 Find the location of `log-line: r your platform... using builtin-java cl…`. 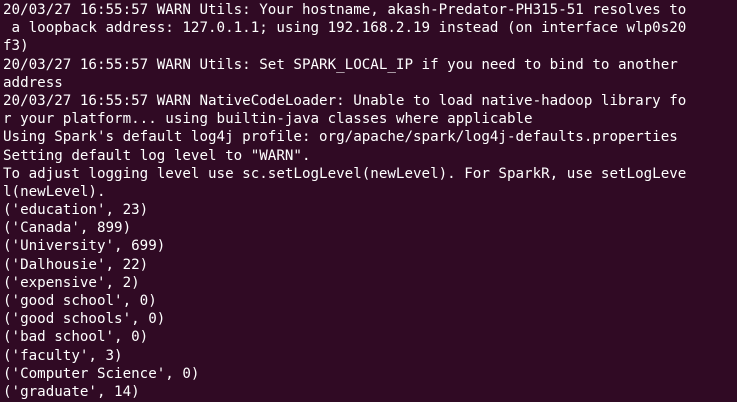

log-line: r your platform... using builtin-java cl… is located at coordinates (268, 119).